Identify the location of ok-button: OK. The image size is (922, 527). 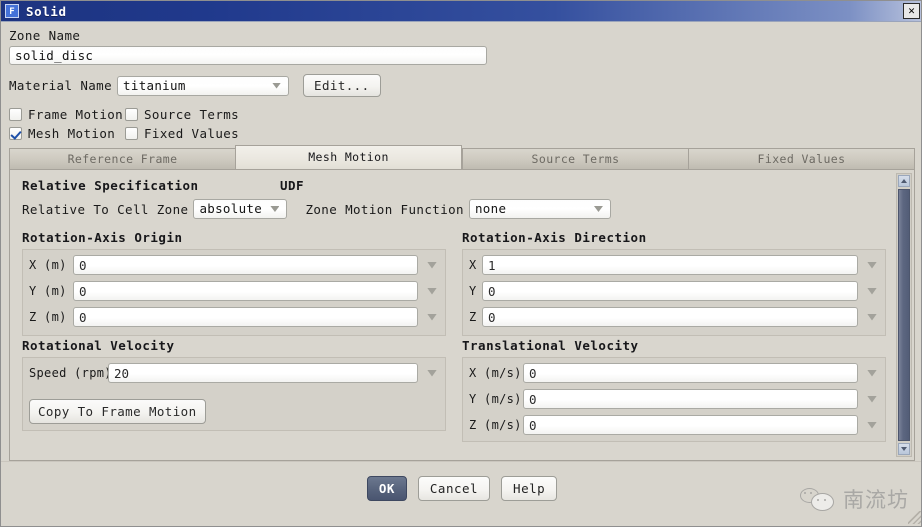
(386, 488).